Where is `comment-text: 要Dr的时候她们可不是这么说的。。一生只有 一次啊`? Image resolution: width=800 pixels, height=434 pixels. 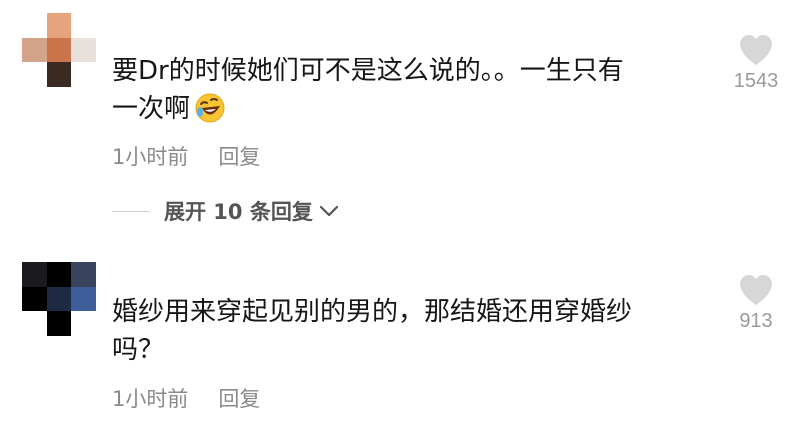
comment-text: 要Dr的时候她们可不是这么说的。。一生只有 一次啊 is located at coordinates (368, 90).